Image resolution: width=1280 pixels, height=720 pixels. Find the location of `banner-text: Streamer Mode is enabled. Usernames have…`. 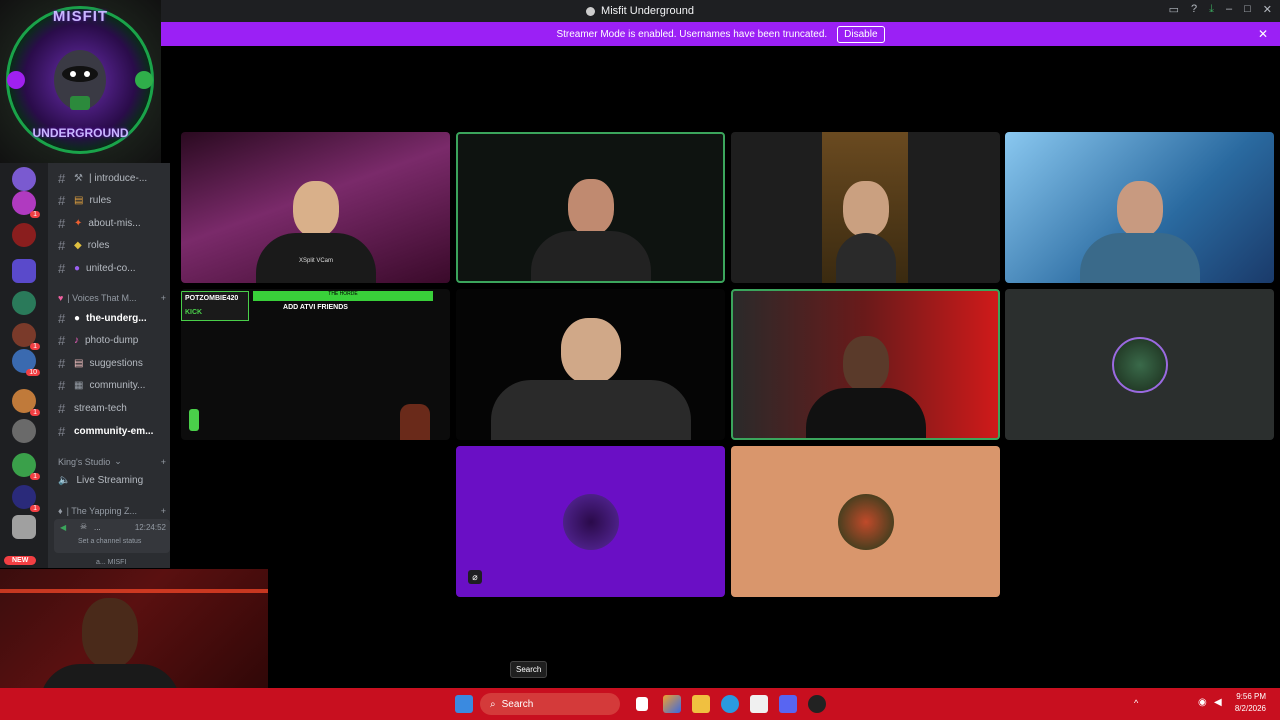

banner-text: Streamer Mode is enabled. Usernames have… is located at coordinates (692, 34).